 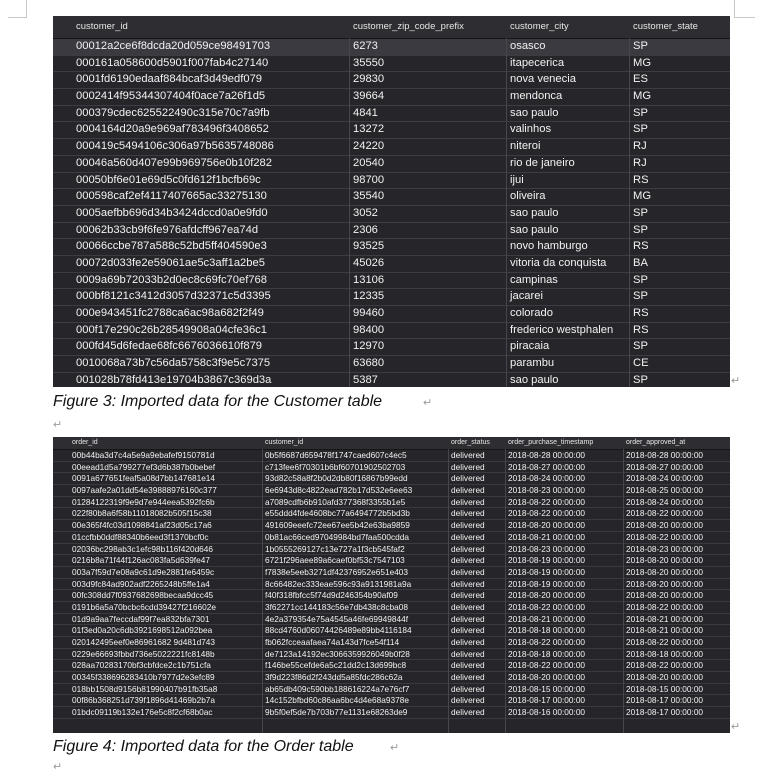 What do you see at coordinates (665, 490) in the screenshot?
I see `table-cell: 2018-08-25 00:00:00` at bounding box center [665, 490].